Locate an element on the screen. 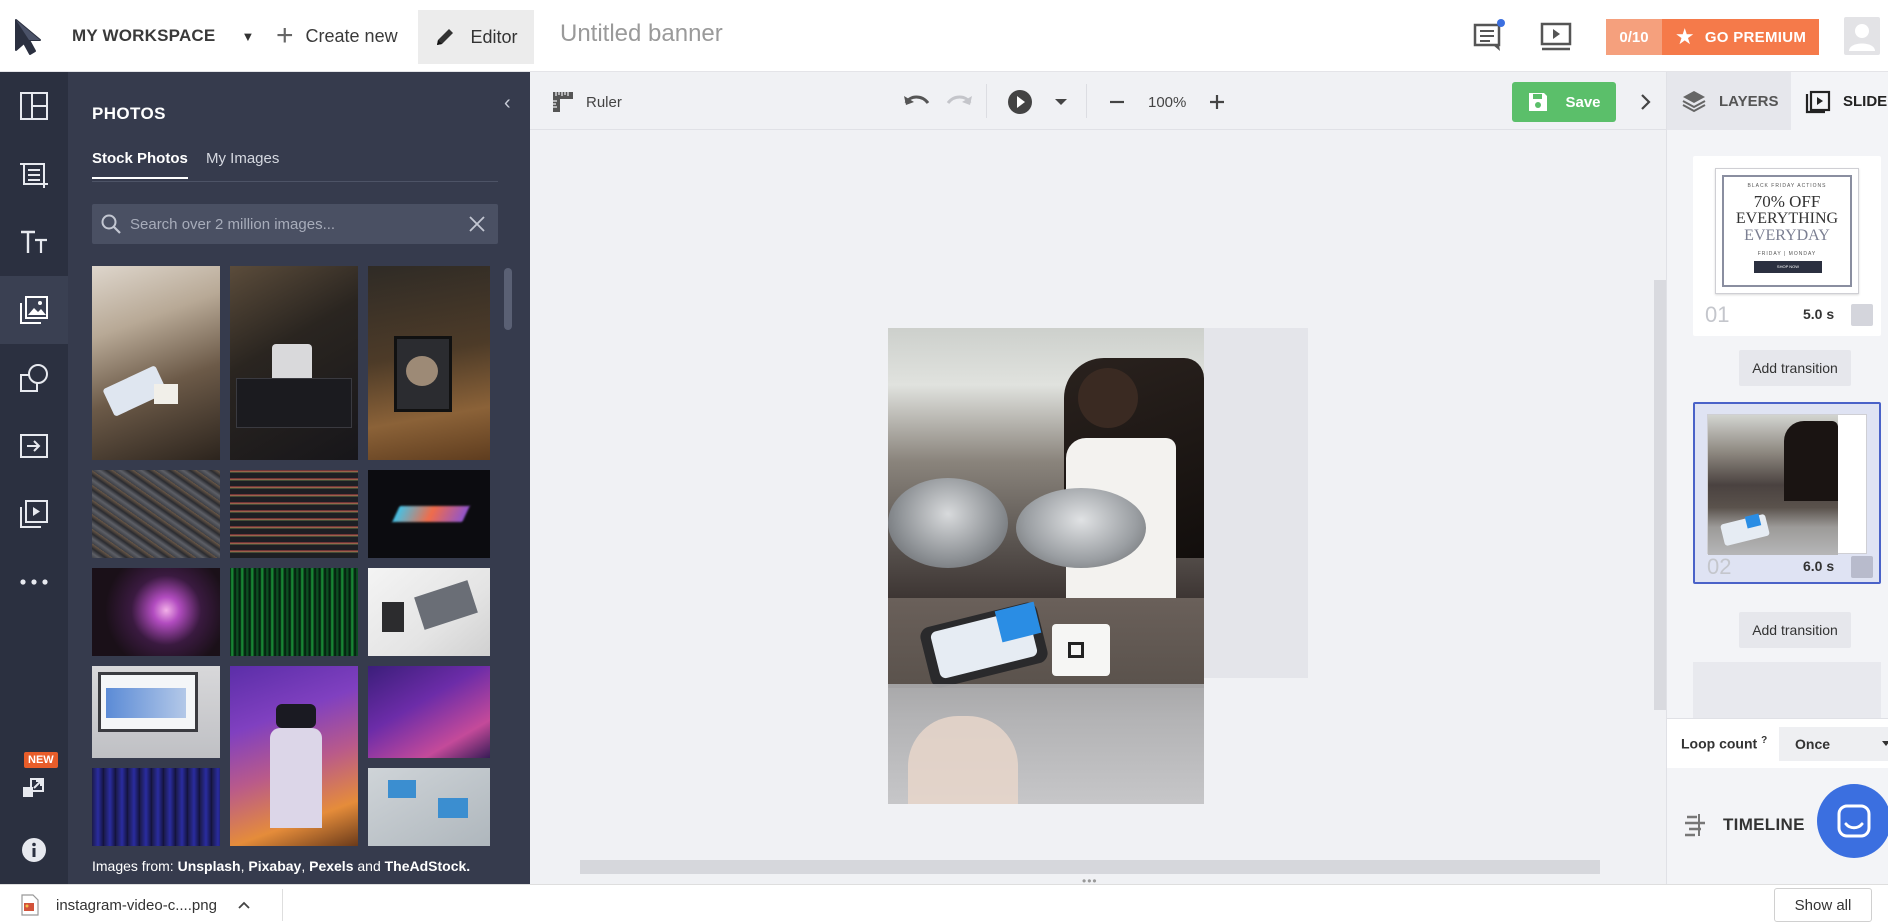 This screenshot has width=1888, height=923. zoom-level: 100% is located at coordinates (1167, 102).